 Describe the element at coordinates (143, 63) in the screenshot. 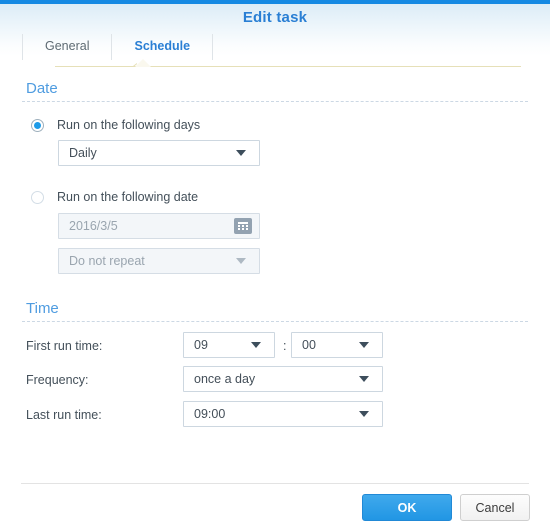

I see `tab-active-notch` at that location.